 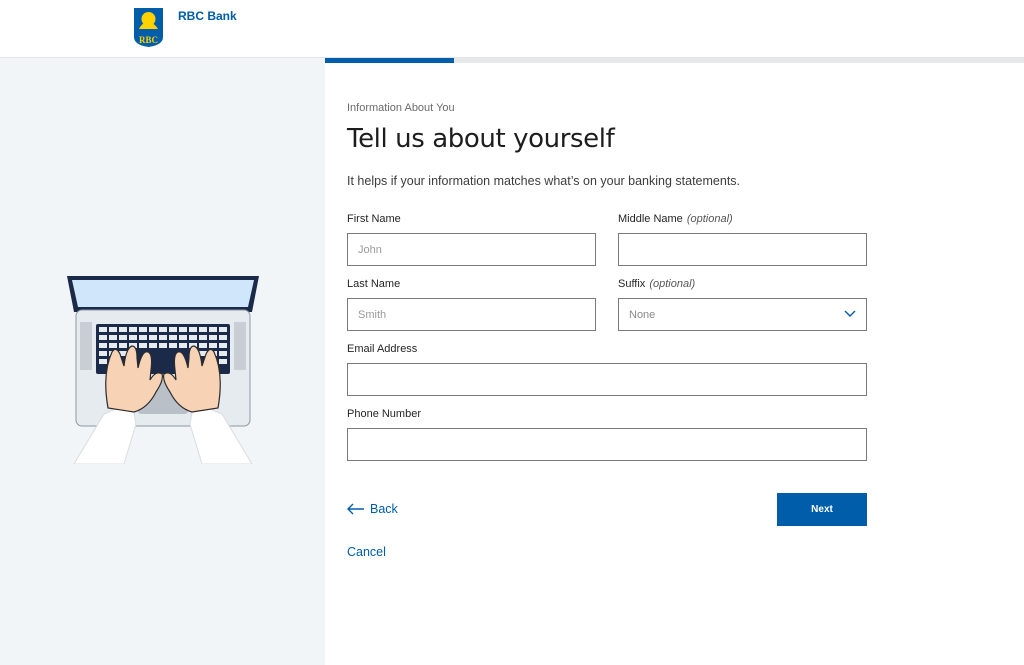 What do you see at coordinates (742, 249) in the screenshot?
I see `middle-name-input` at bounding box center [742, 249].